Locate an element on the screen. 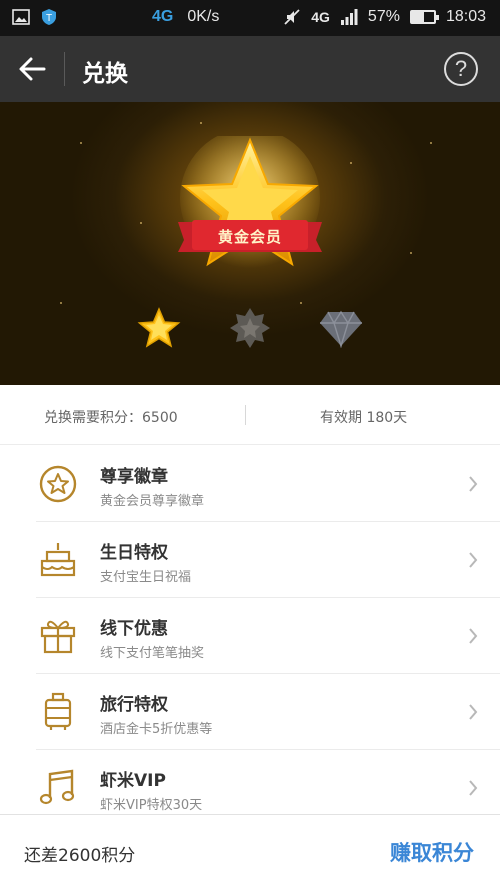 This screenshot has height=879, width=500. benefit-title: 旅行特权 is located at coordinates (134, 705).